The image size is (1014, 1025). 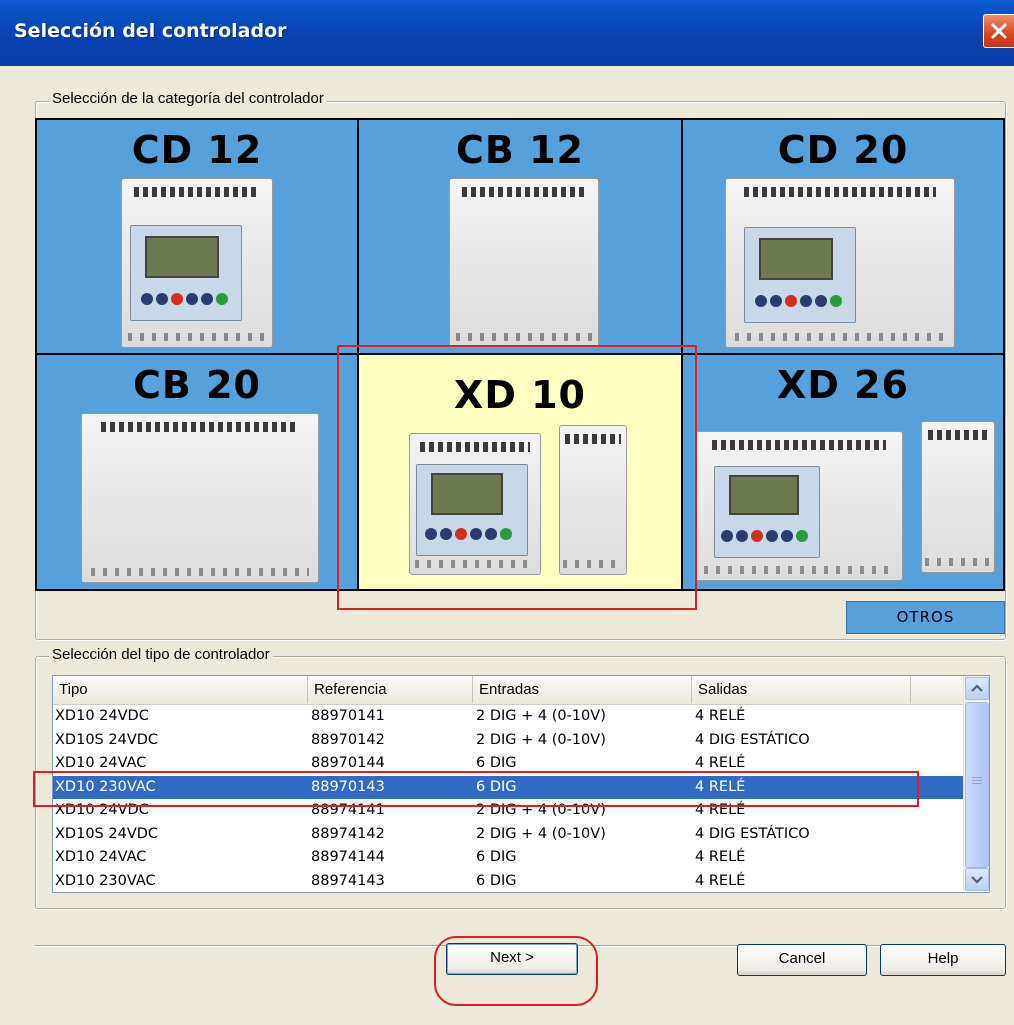 I want to click on scroll-thumb, so click(x=977, y=785).